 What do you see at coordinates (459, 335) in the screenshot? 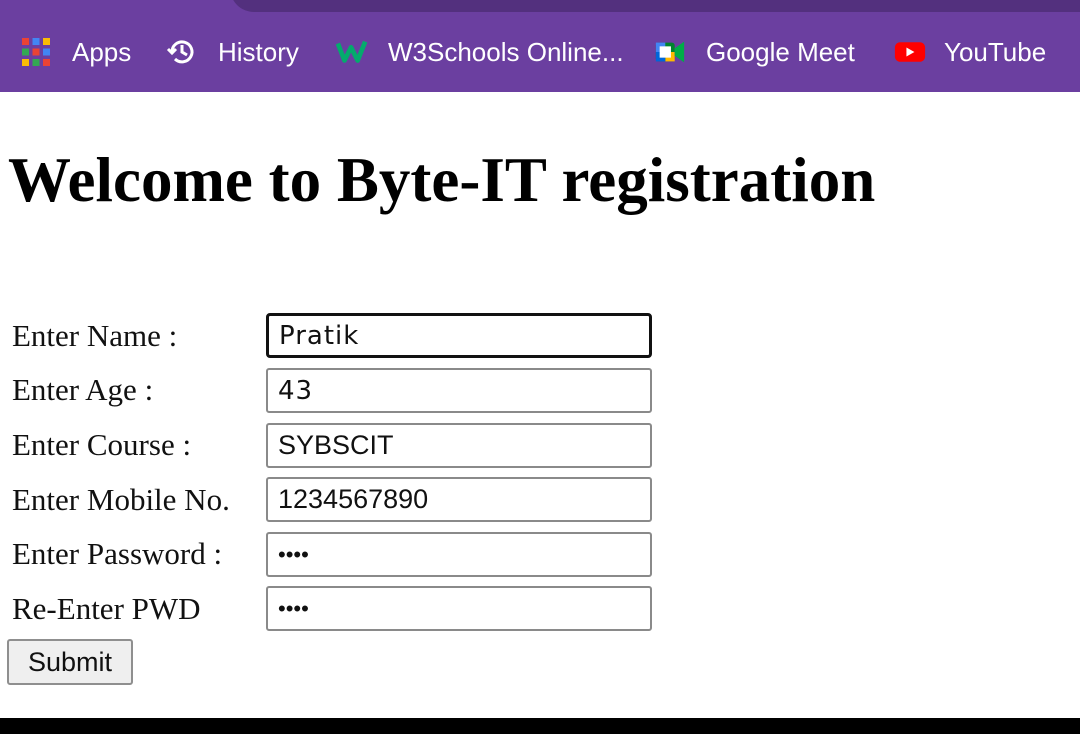
I see `name-input` at bounding box center [459, 335].